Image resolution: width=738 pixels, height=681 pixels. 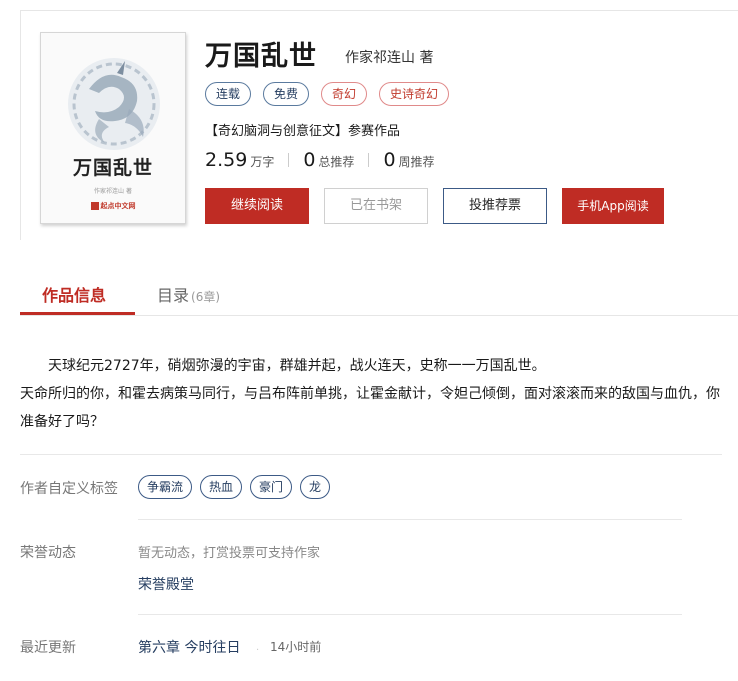 What do you see at coordinates (166, 584) in the screenshot?
I see `honor-hall-link: 荣誉殿堂` at bounding box center [166, 584].